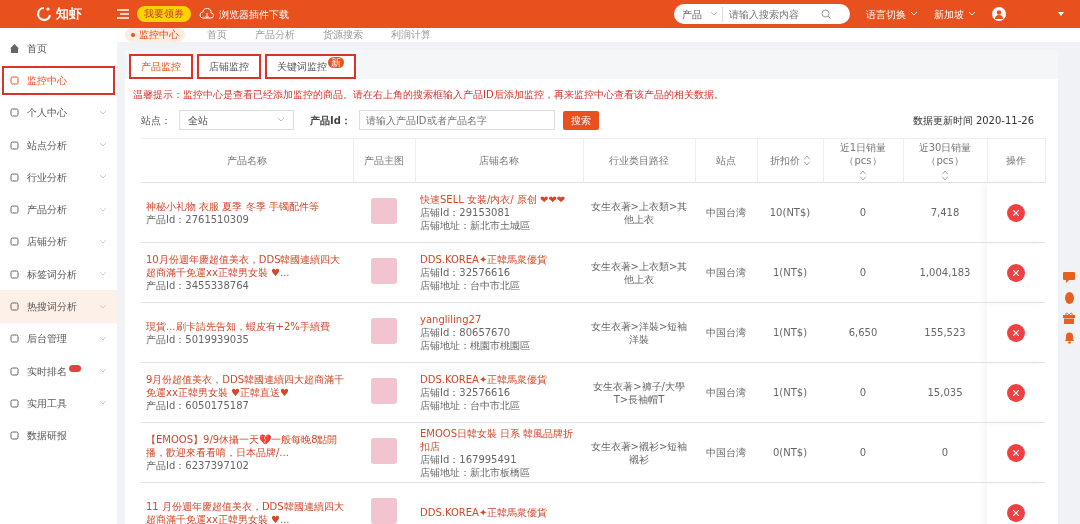 The image size is (1080, 524). Describe the element at coordinates (475, 472) in the screenshot. I see `shop-address-text: 店铺地址：新北市板橋區` at that location.